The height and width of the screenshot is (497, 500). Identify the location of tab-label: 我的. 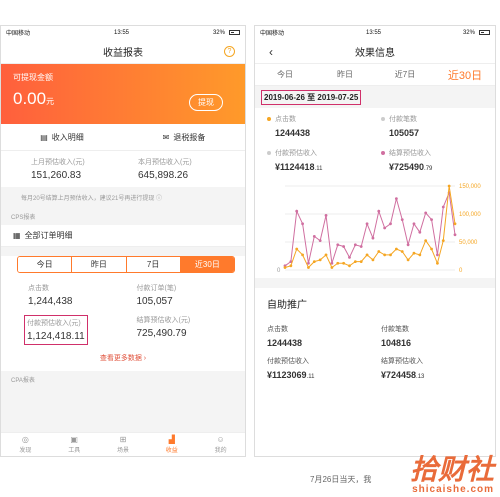
(220, 451).